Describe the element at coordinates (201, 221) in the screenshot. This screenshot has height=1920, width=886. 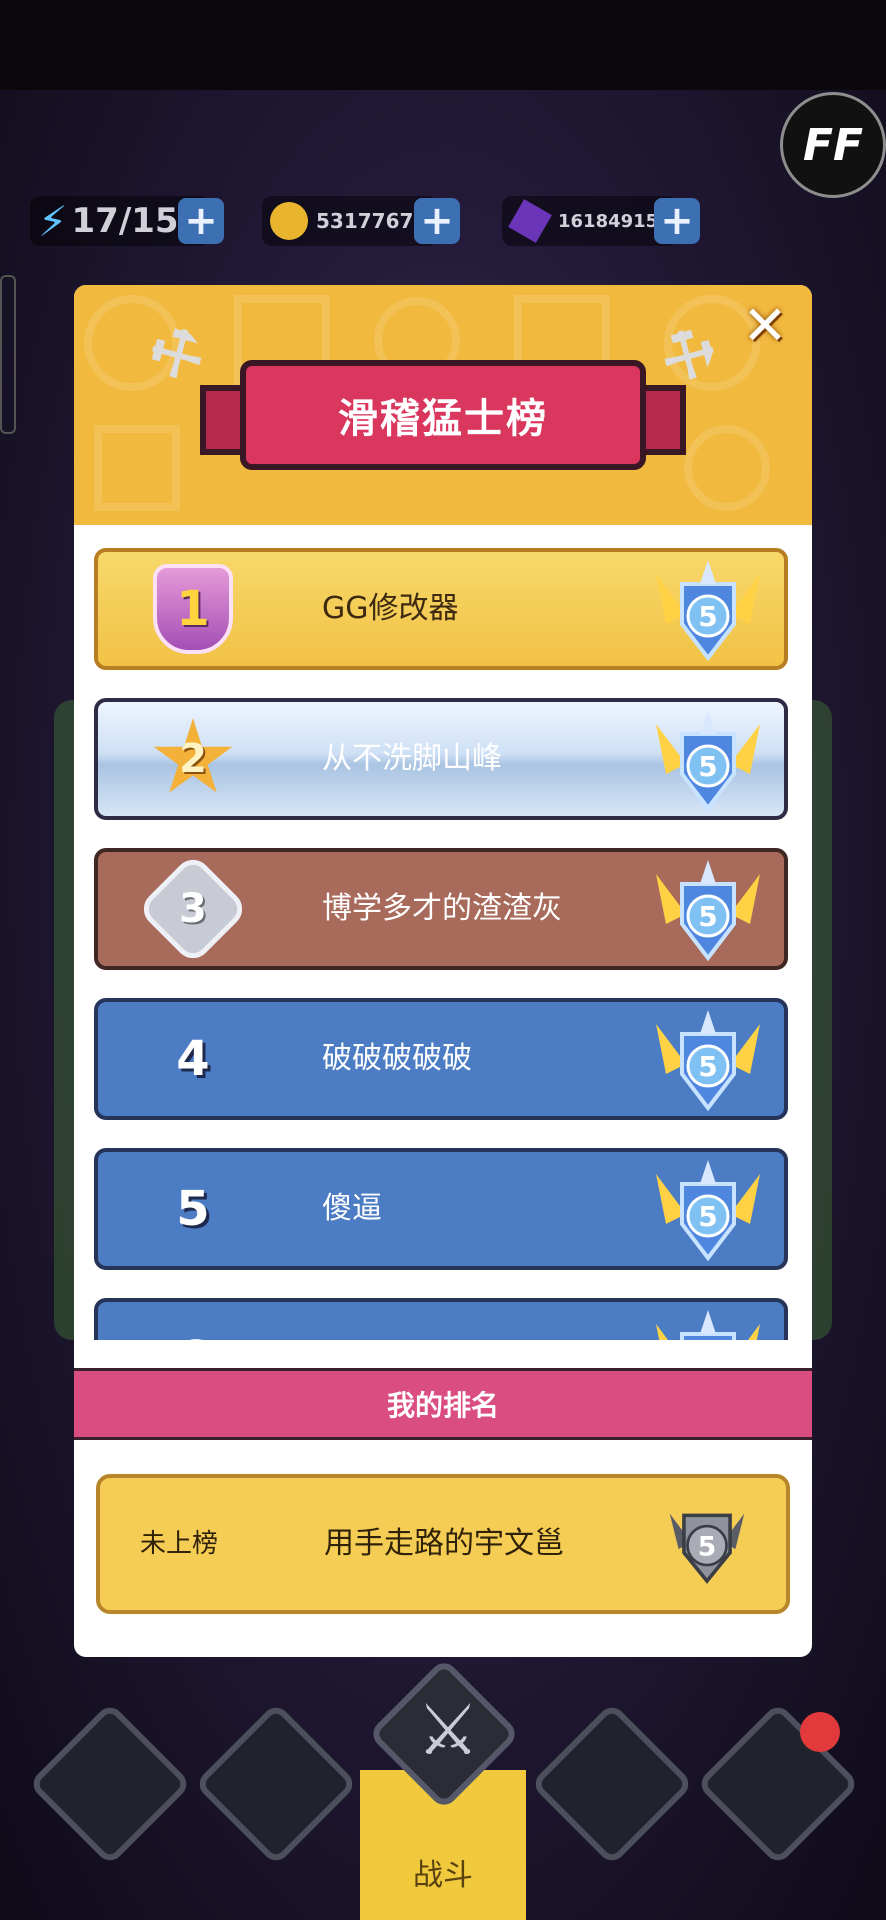
I see `add-energy-button: +` at that location.